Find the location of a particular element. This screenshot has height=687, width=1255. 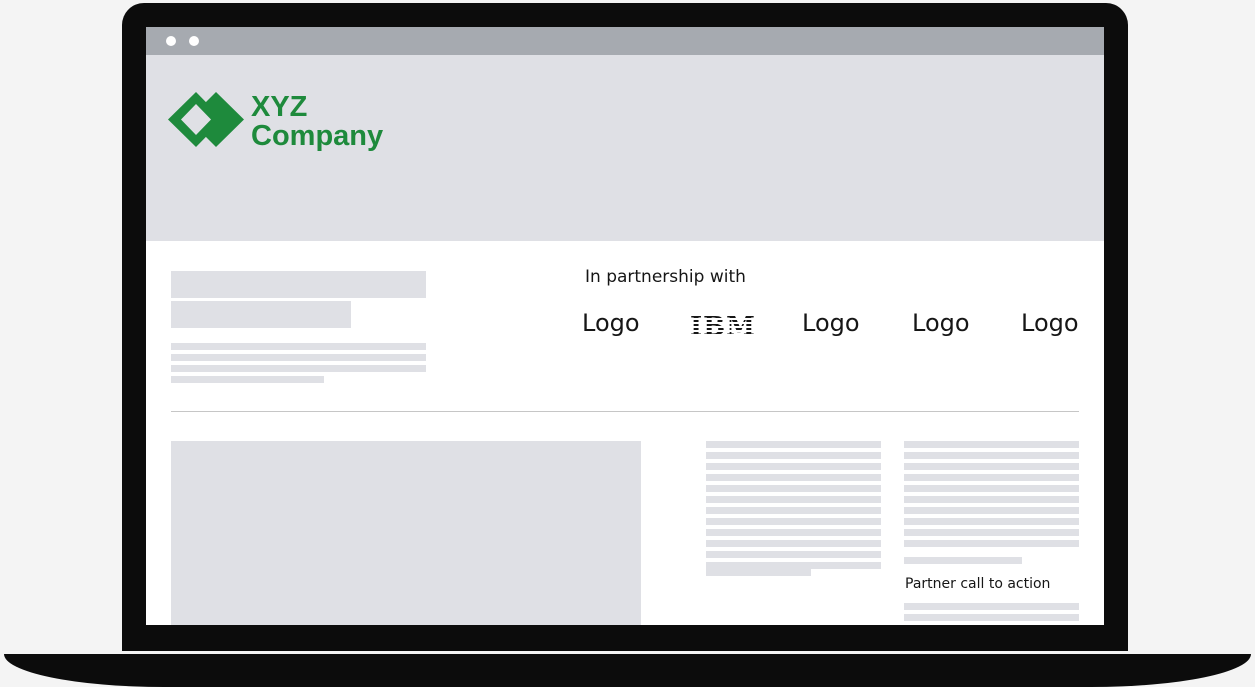

partner-cta-link: Partner call to action is located at coordinates (977, 584).